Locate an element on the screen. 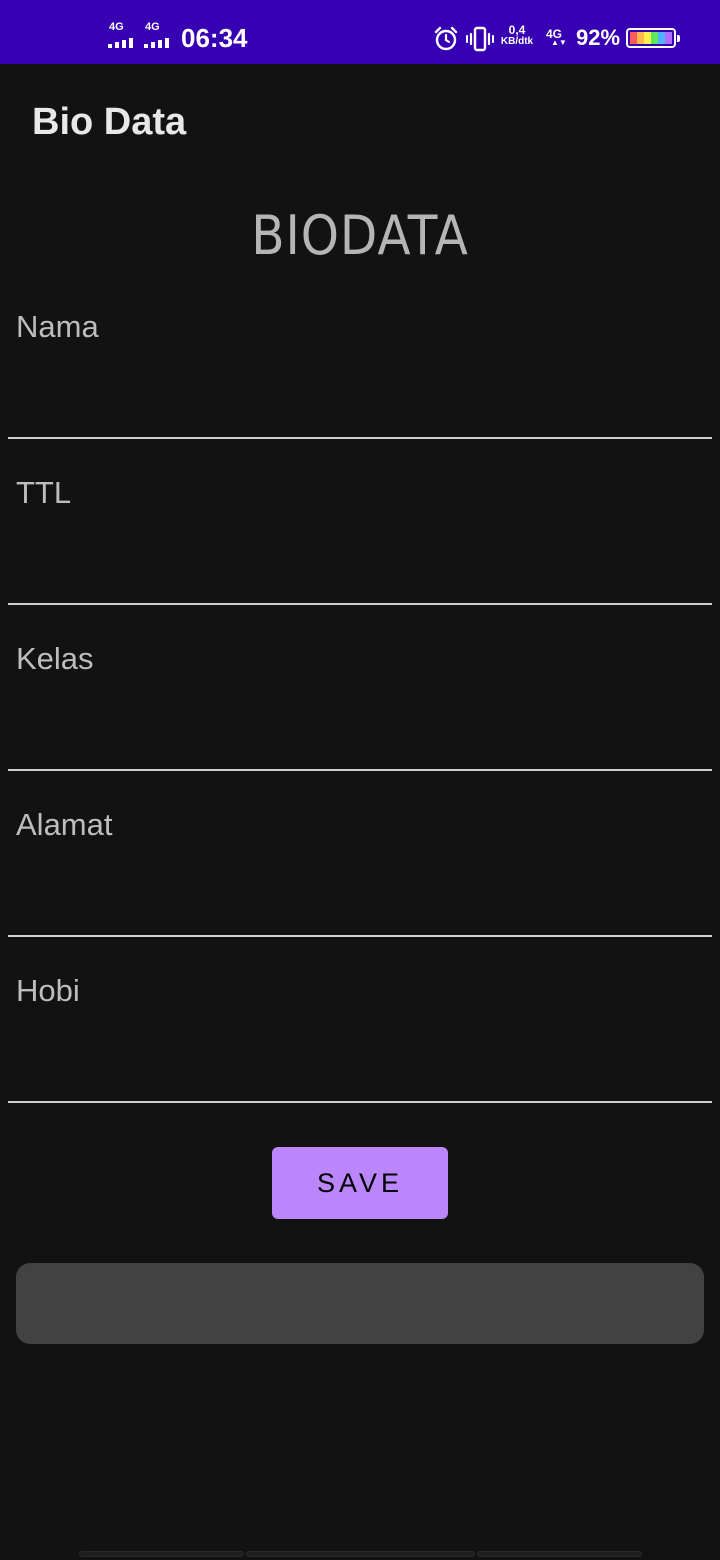 The height and width of the screenshot is (1560, 720). alamat-input is located at coordinates (360, 871).